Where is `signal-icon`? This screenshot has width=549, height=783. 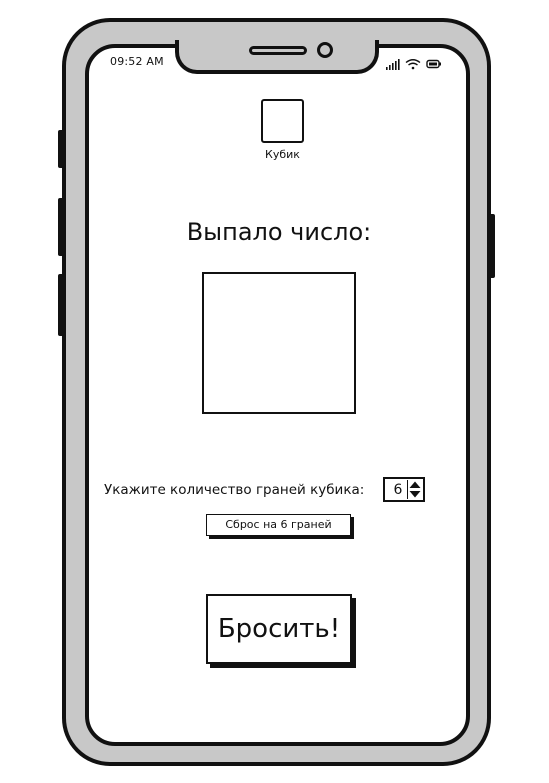 signal-icon is located at coordinates (393, 64).